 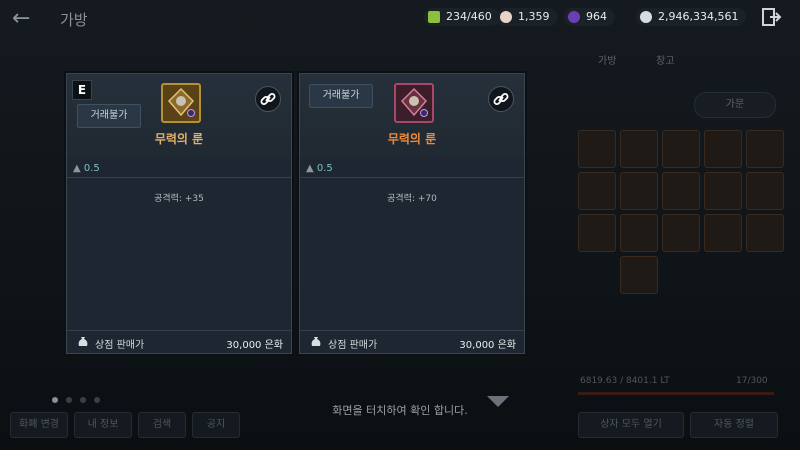 What do you see at coordinates (506, 17) in the screenshot?
I see `pearl-icon` at bounding box center [506, 17].